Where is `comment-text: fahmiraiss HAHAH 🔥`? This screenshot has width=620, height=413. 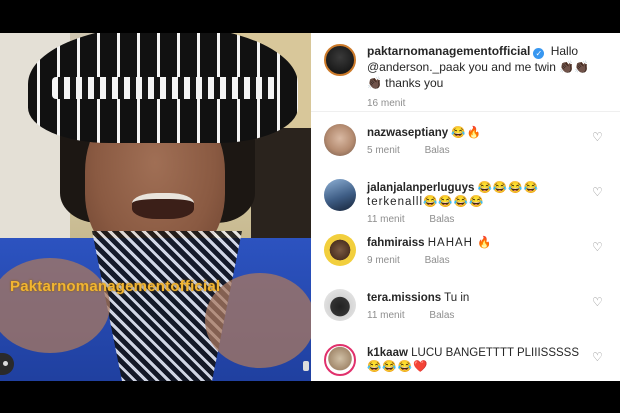
comment-text: fahmiraiss HAHAH 🔥 is located at coordinates (493, 243).